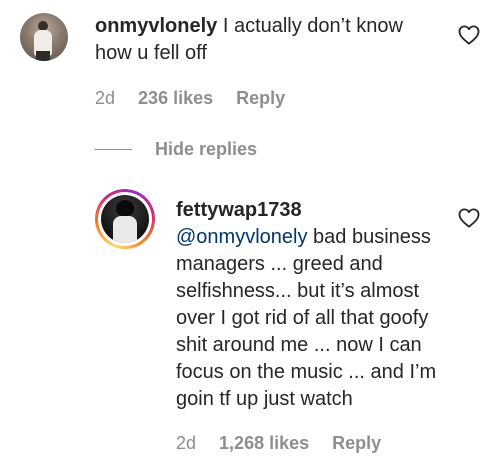 The height and width of the screenshot is (461, 496). What do you see at coordinates (239, 210) in the screenshot?
I see `reply-username: fettywap1738` at bounding box center [239, 210].